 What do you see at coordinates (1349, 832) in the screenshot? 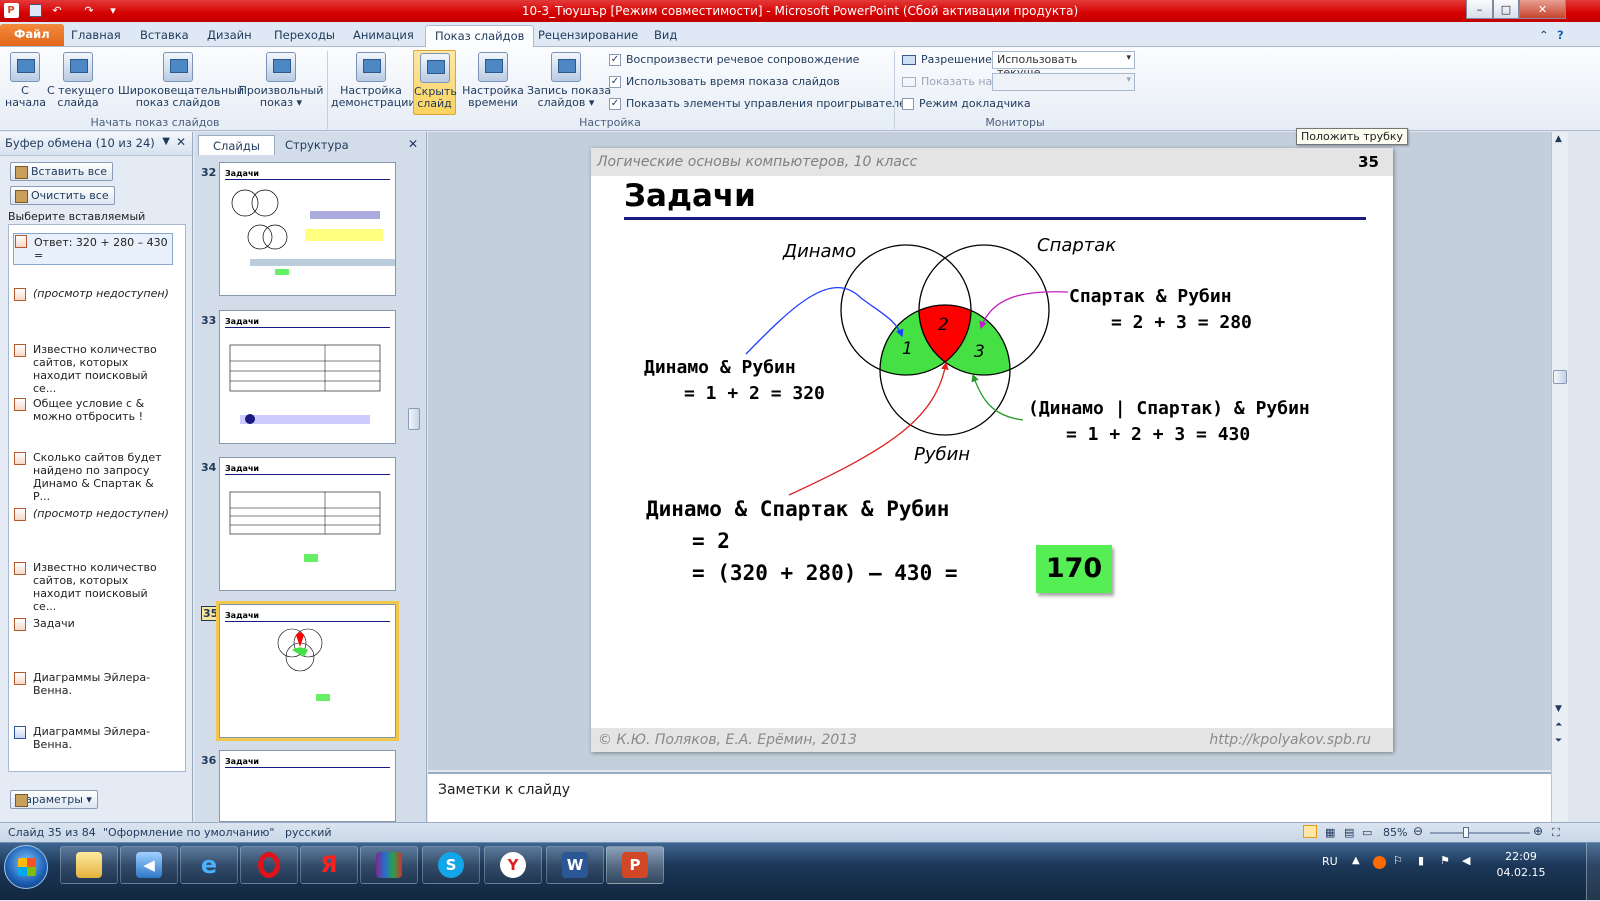
I see `reading-view-icon: ▤` at bounding box center [1349, 832].